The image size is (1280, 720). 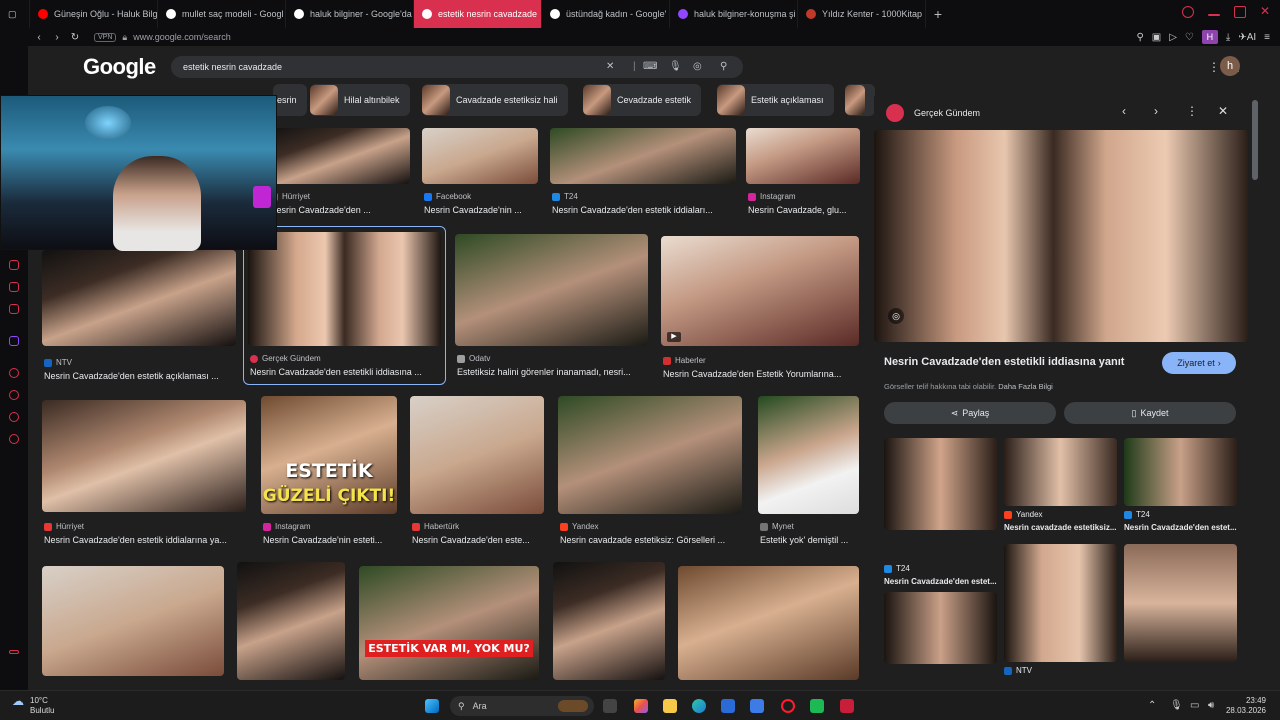 What do you see at coordinates (14, 309) in the screenshot?
I see `sidebar-instagram-icon` at bounding box center [14, 309].